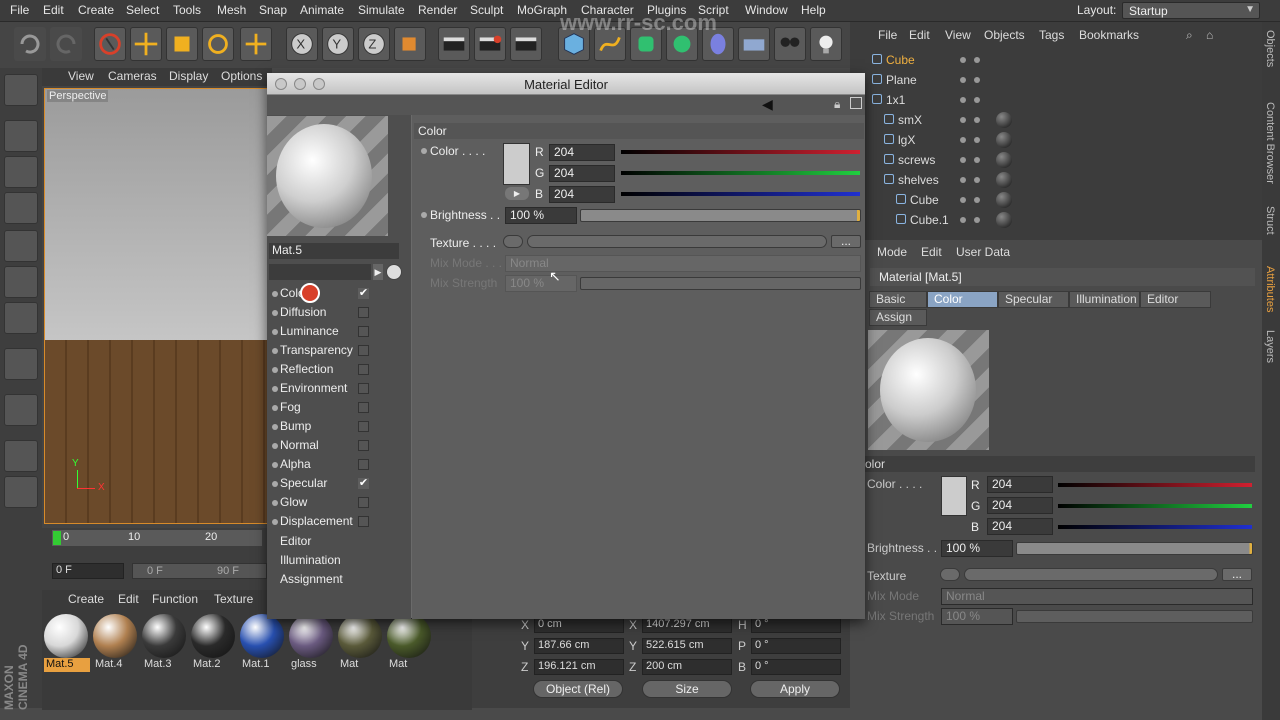  What do you see at coordinates (582, 194) in the screenshot?
I see `b-field: 204` at bounding box center [582, 194].